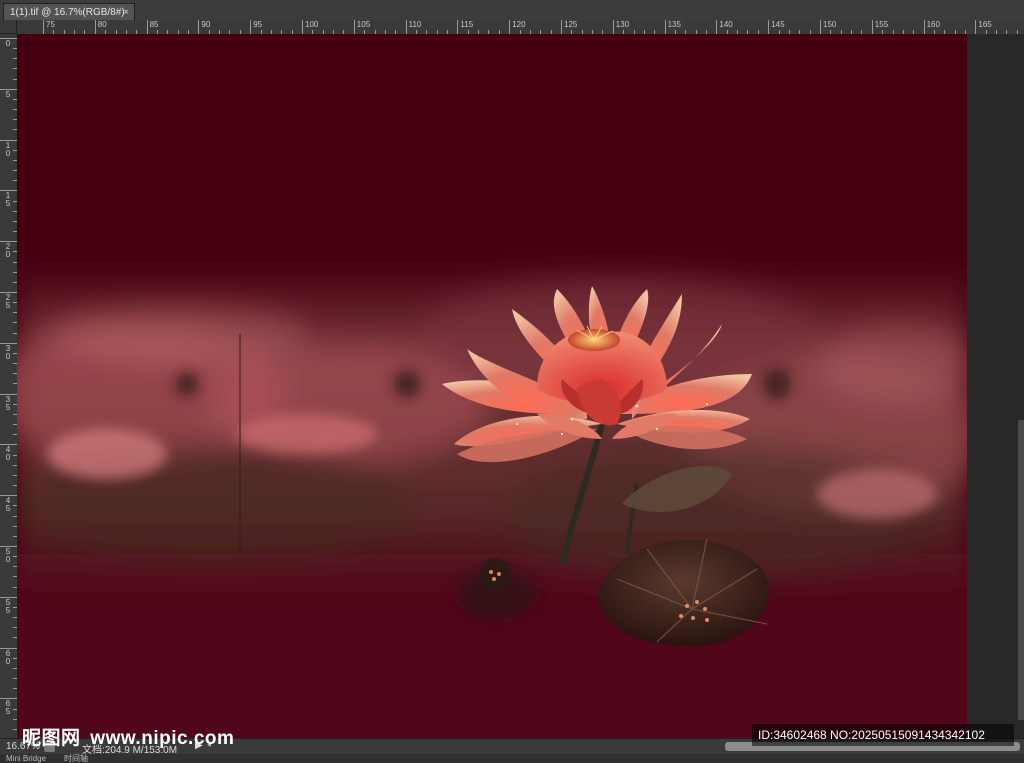 The image size is (1024, 763). I want to click on ruler-label: 30, so click(8, 352).